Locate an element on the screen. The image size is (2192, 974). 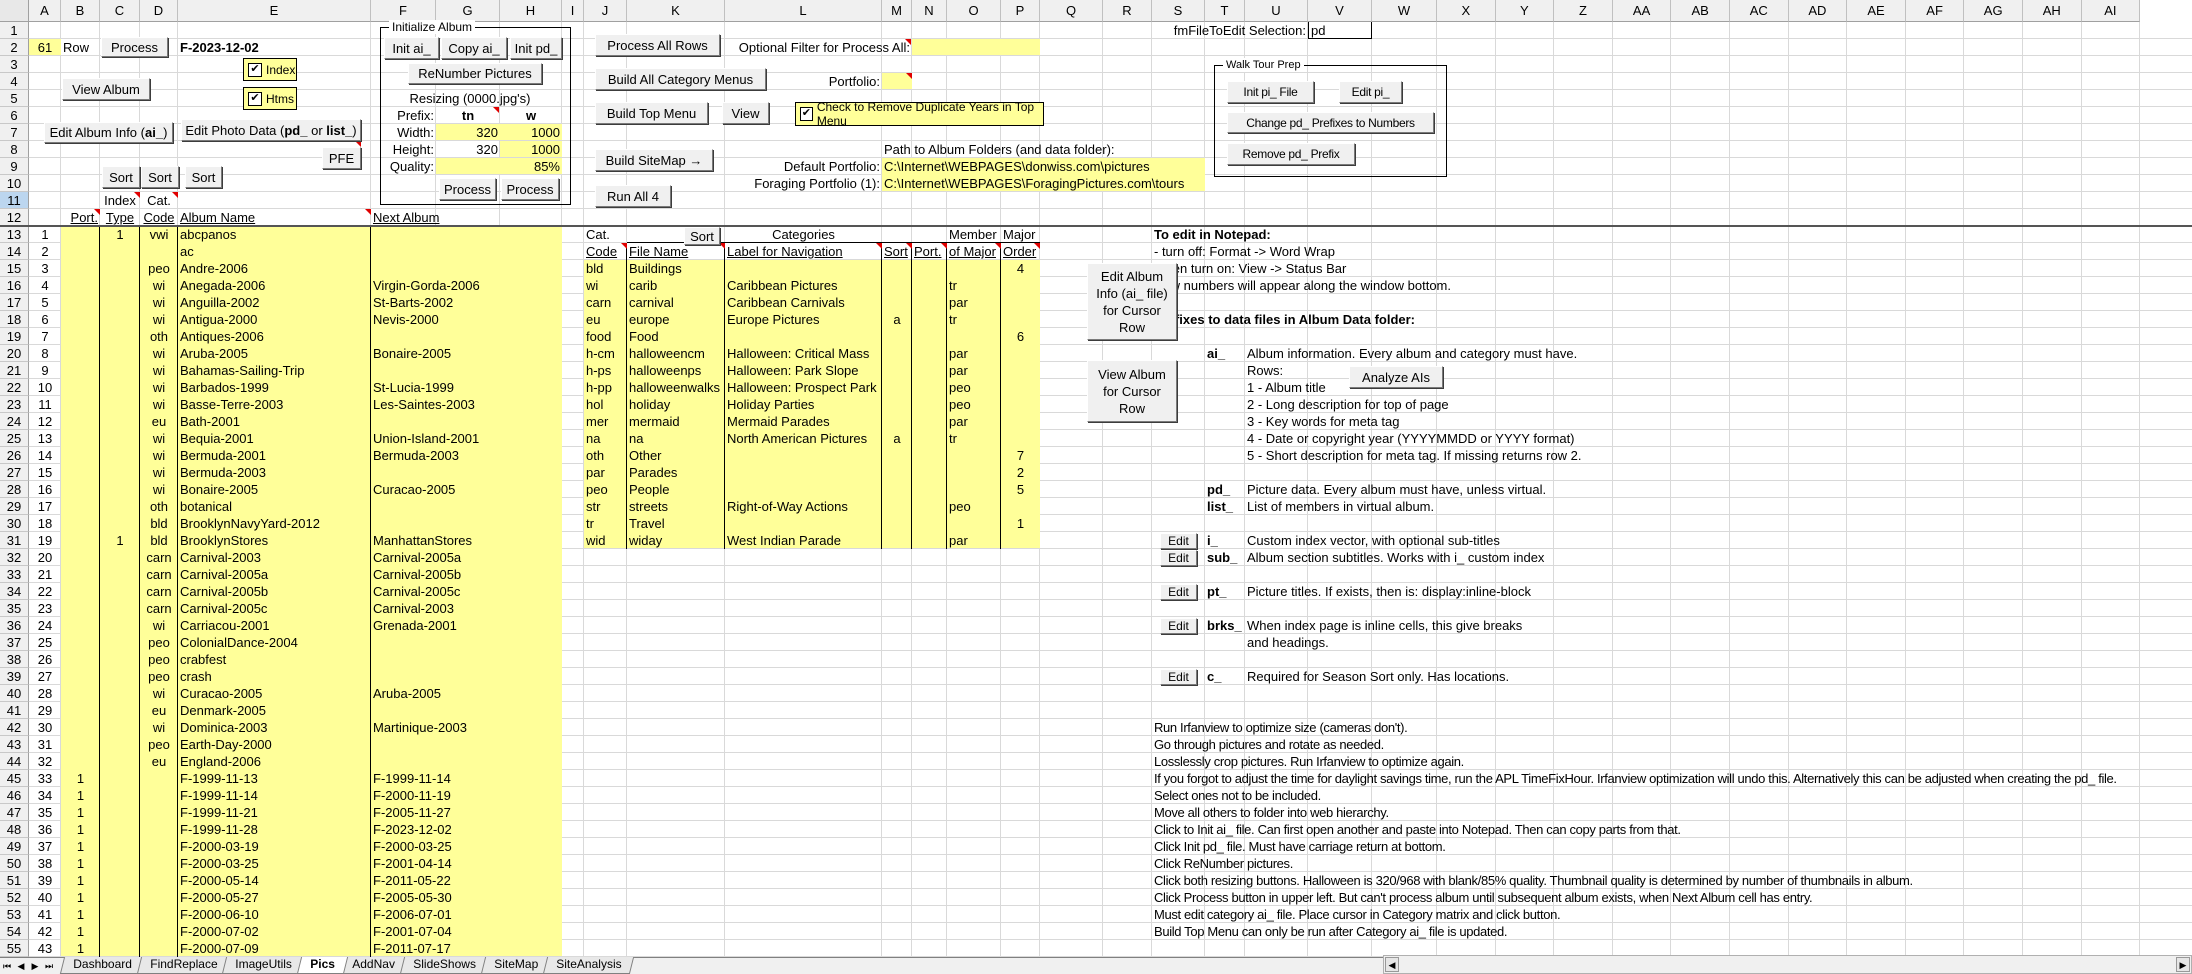
edit-brks-button: Edit is located at coordinates (1178, 626).